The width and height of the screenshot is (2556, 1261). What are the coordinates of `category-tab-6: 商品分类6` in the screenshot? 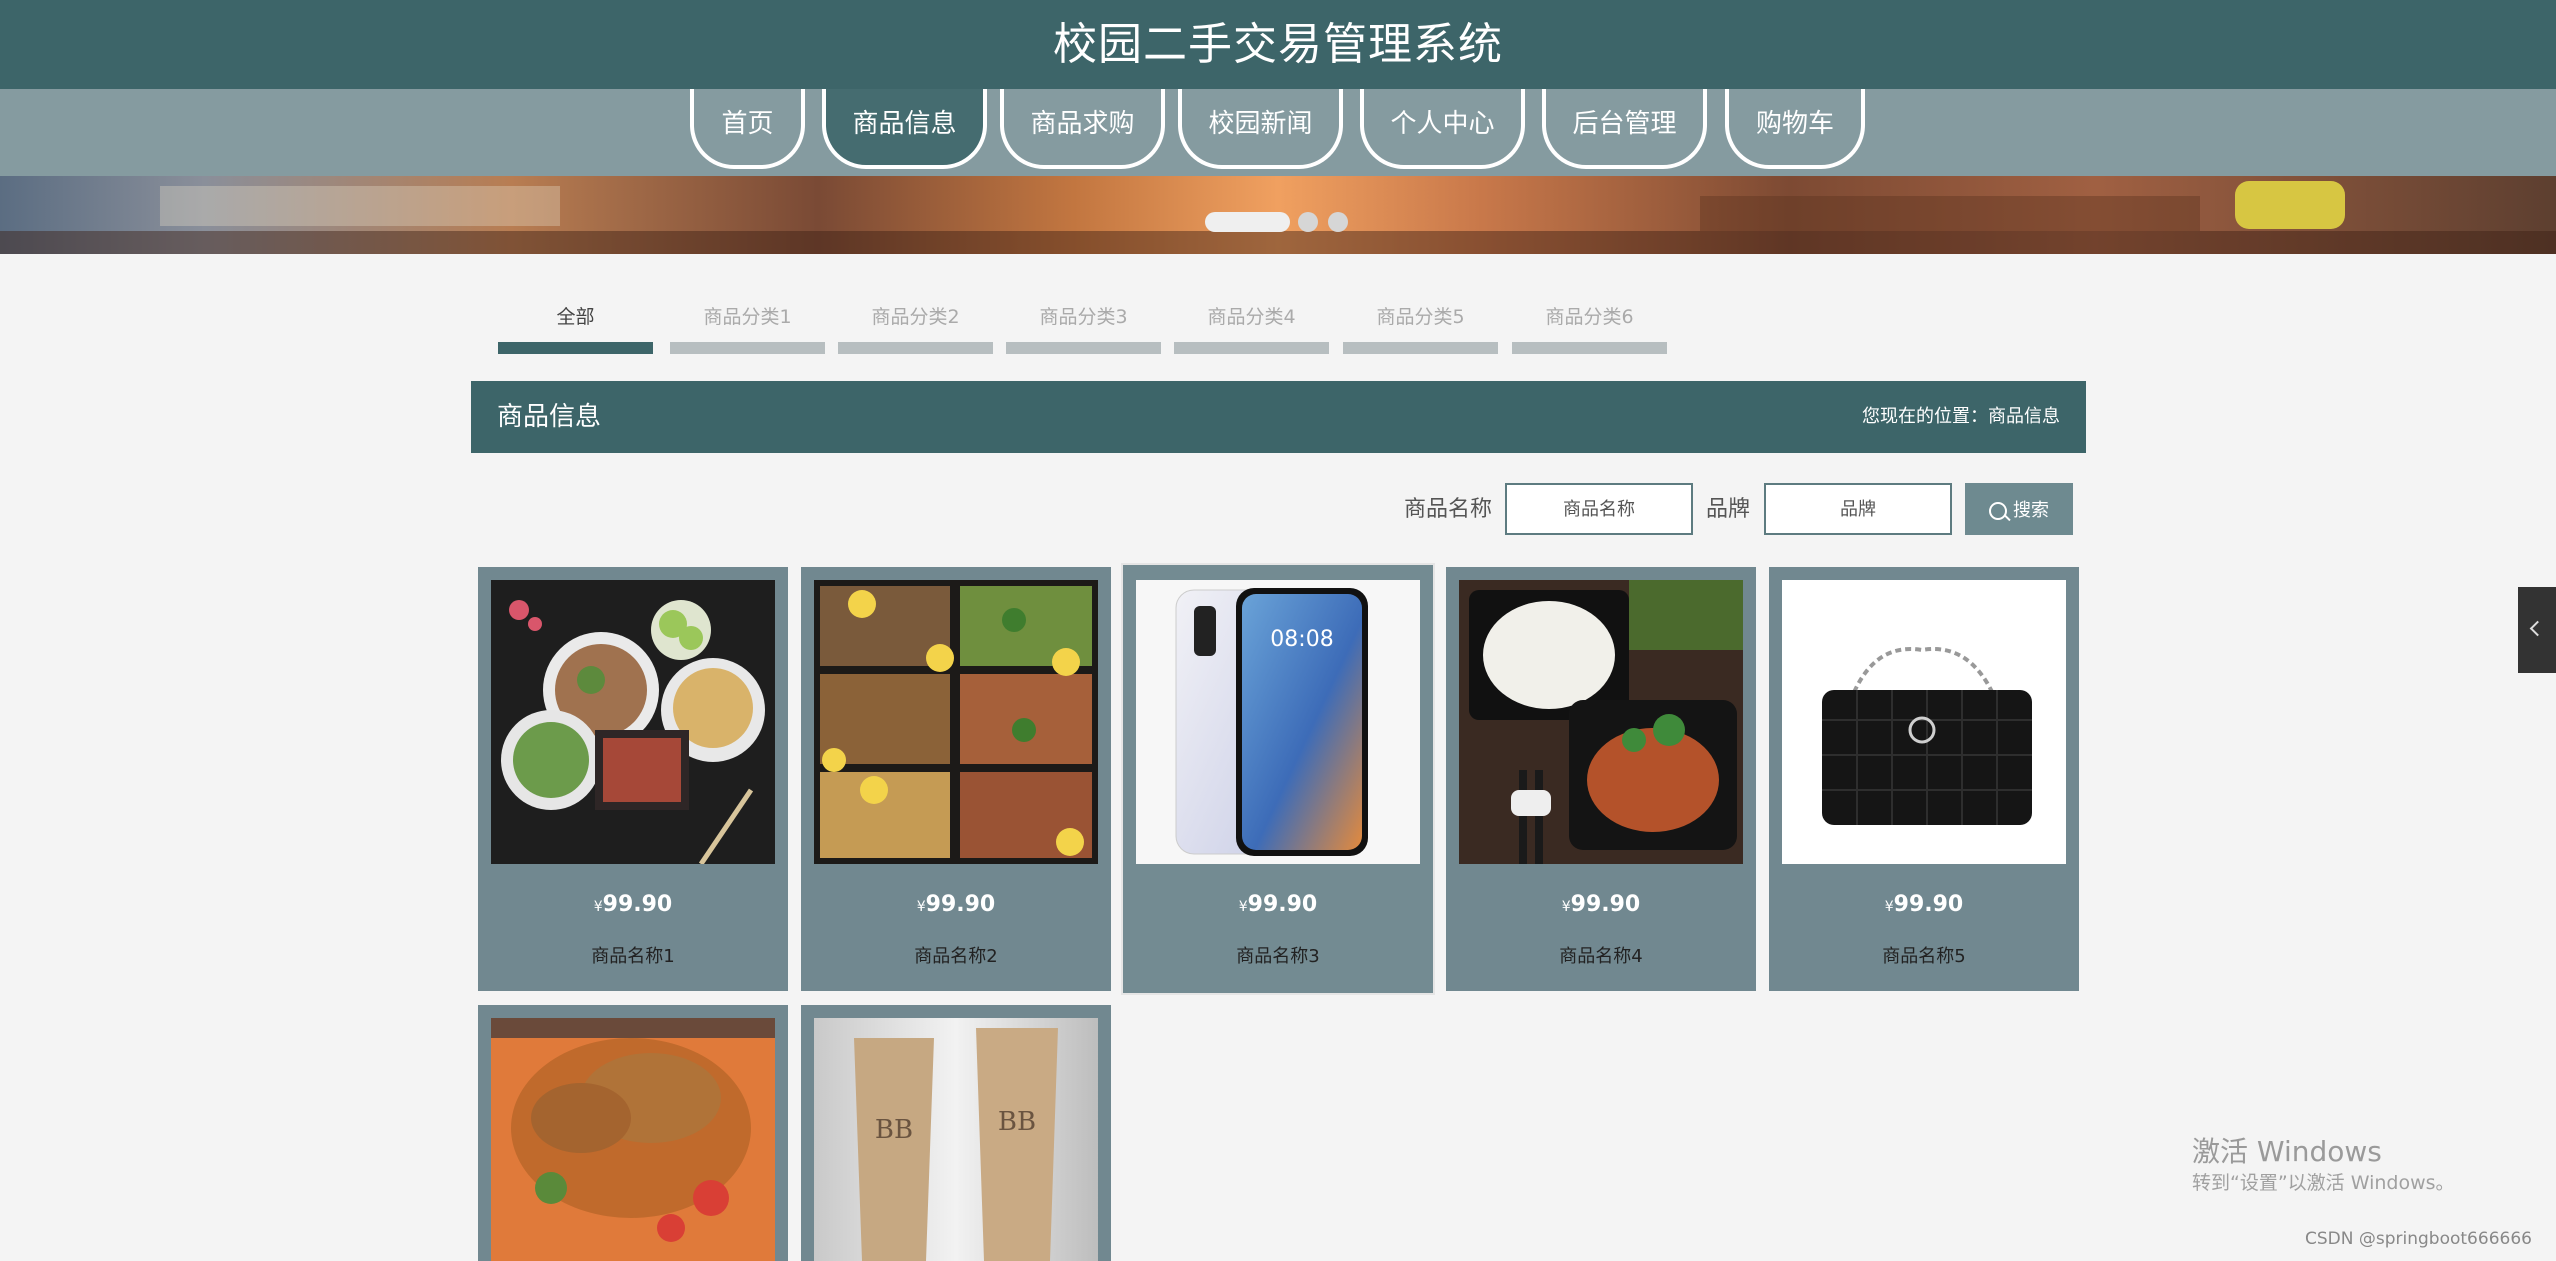 It's located at (1589, 328).